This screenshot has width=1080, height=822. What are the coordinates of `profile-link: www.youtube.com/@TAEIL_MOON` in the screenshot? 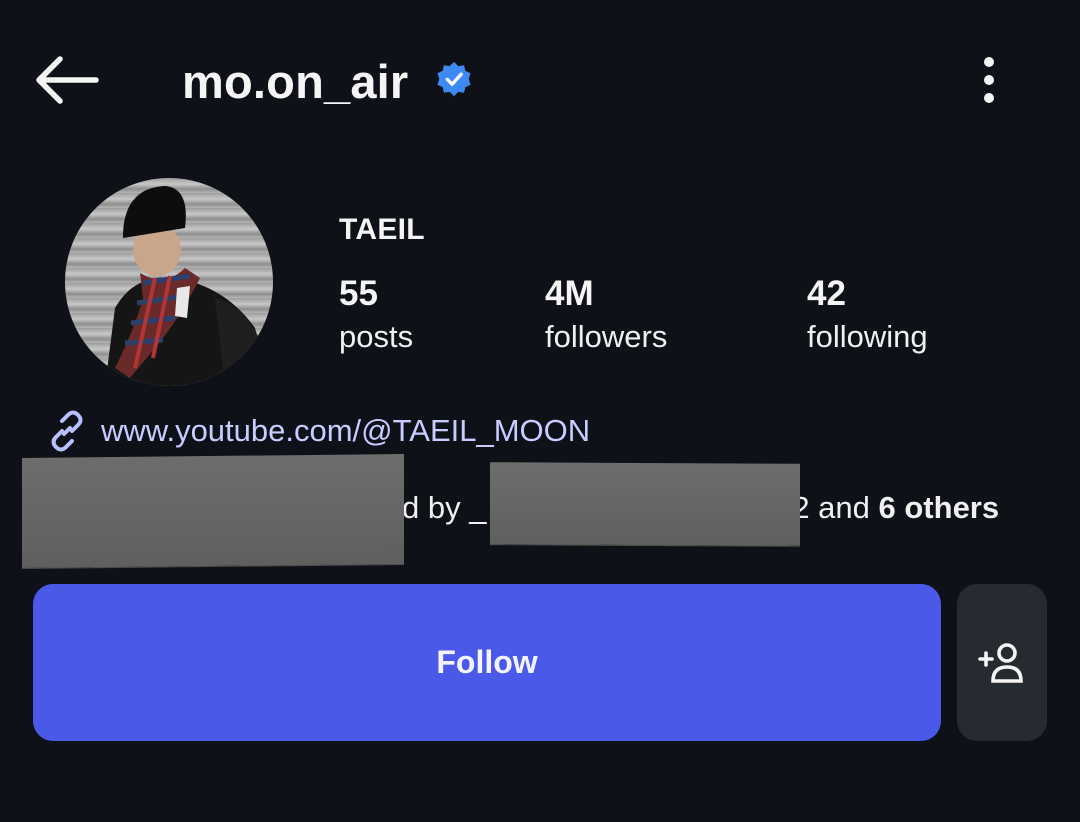 It's located at (317, 431).